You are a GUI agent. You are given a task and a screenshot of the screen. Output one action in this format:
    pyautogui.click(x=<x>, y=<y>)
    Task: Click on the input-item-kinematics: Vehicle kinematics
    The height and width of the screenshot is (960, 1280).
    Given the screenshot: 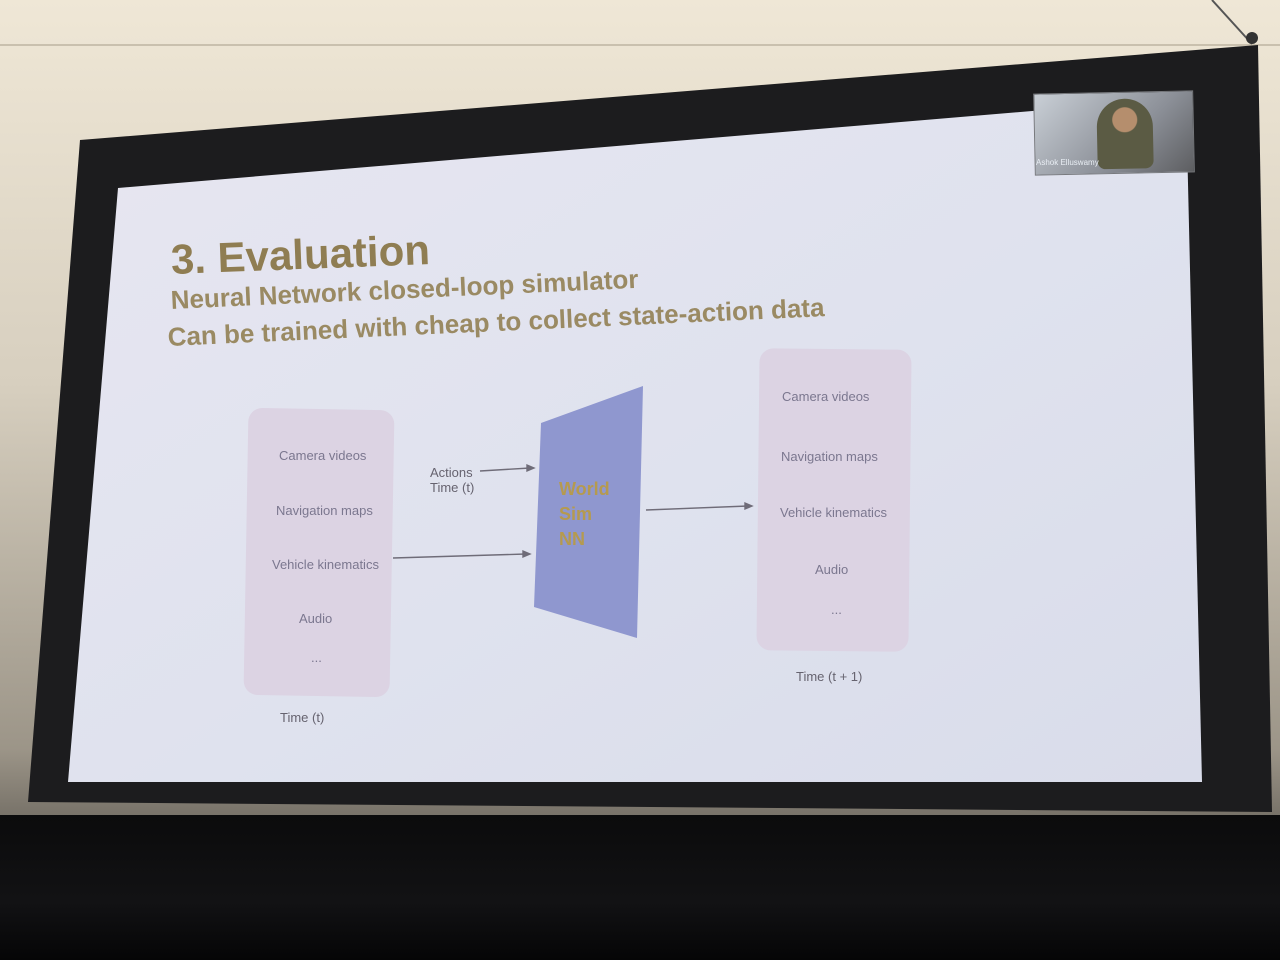 What is the action you would take?
    pyautogui.click(x=325, y=564)
    